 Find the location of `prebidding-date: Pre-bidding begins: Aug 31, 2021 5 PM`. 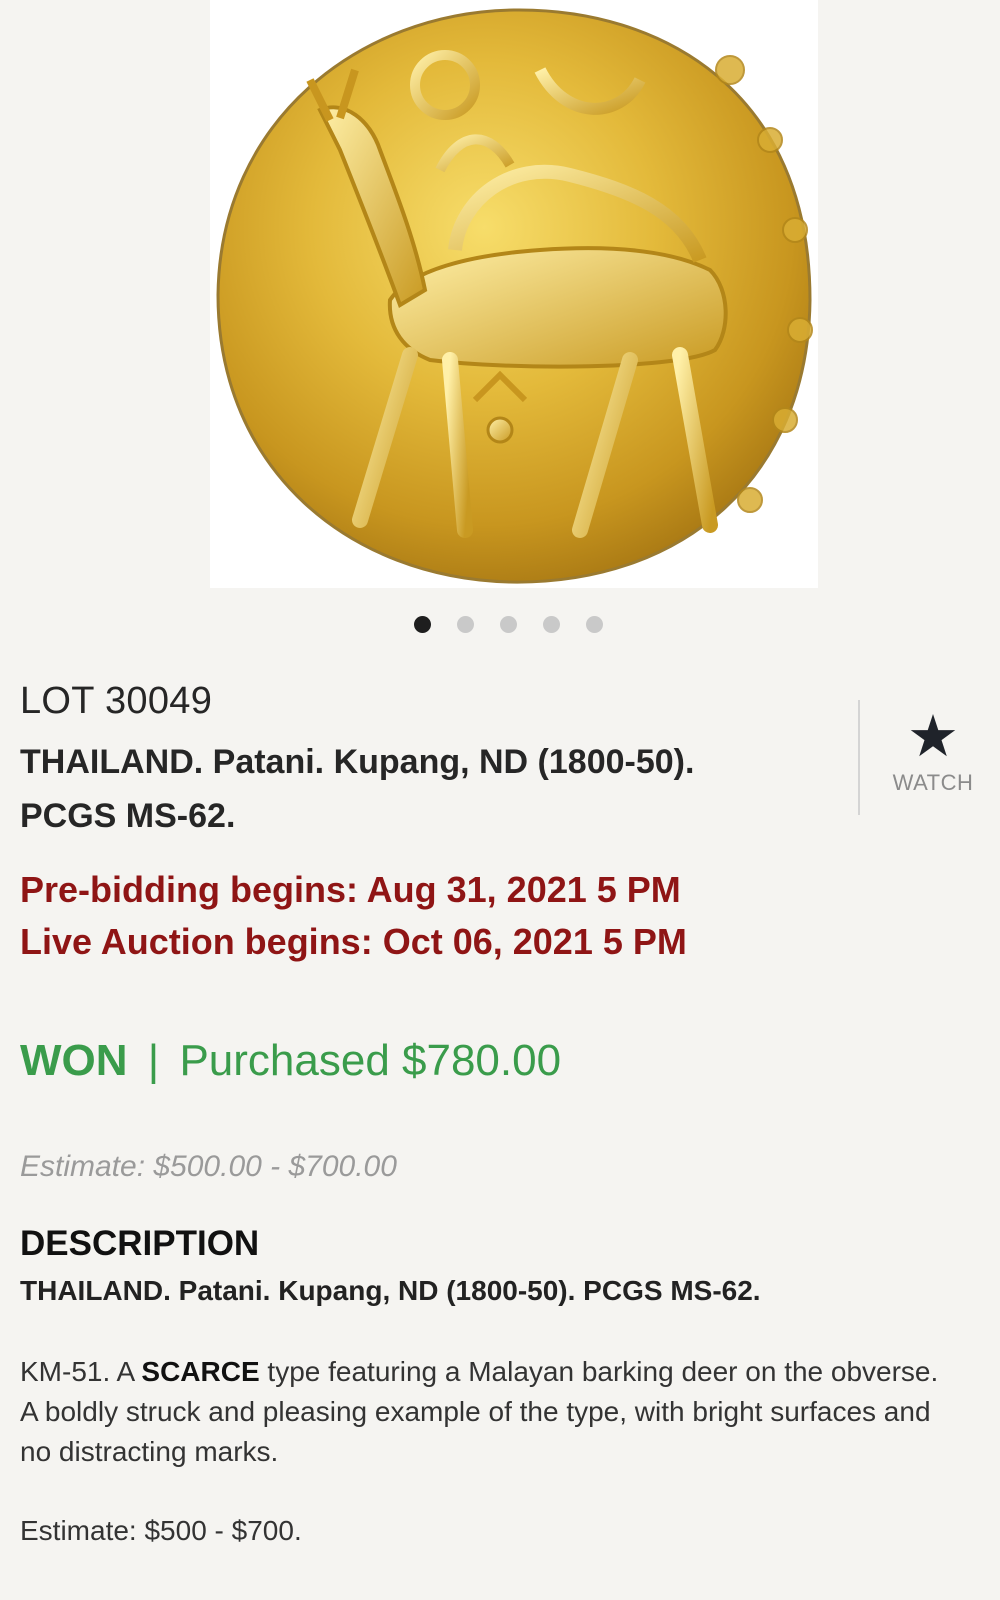

prebidding-date: Pre-bidding begins: Aug 31, 2021 5 PM is located at coordinates (350, 889).